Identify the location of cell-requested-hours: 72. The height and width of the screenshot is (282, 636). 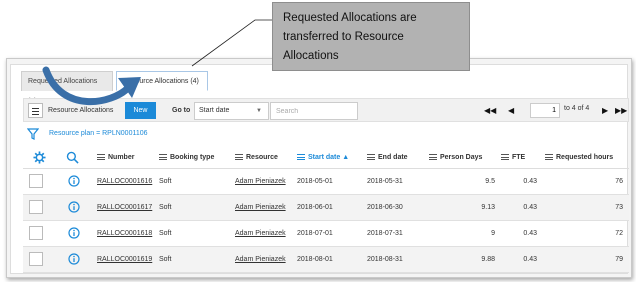
(619, 233).